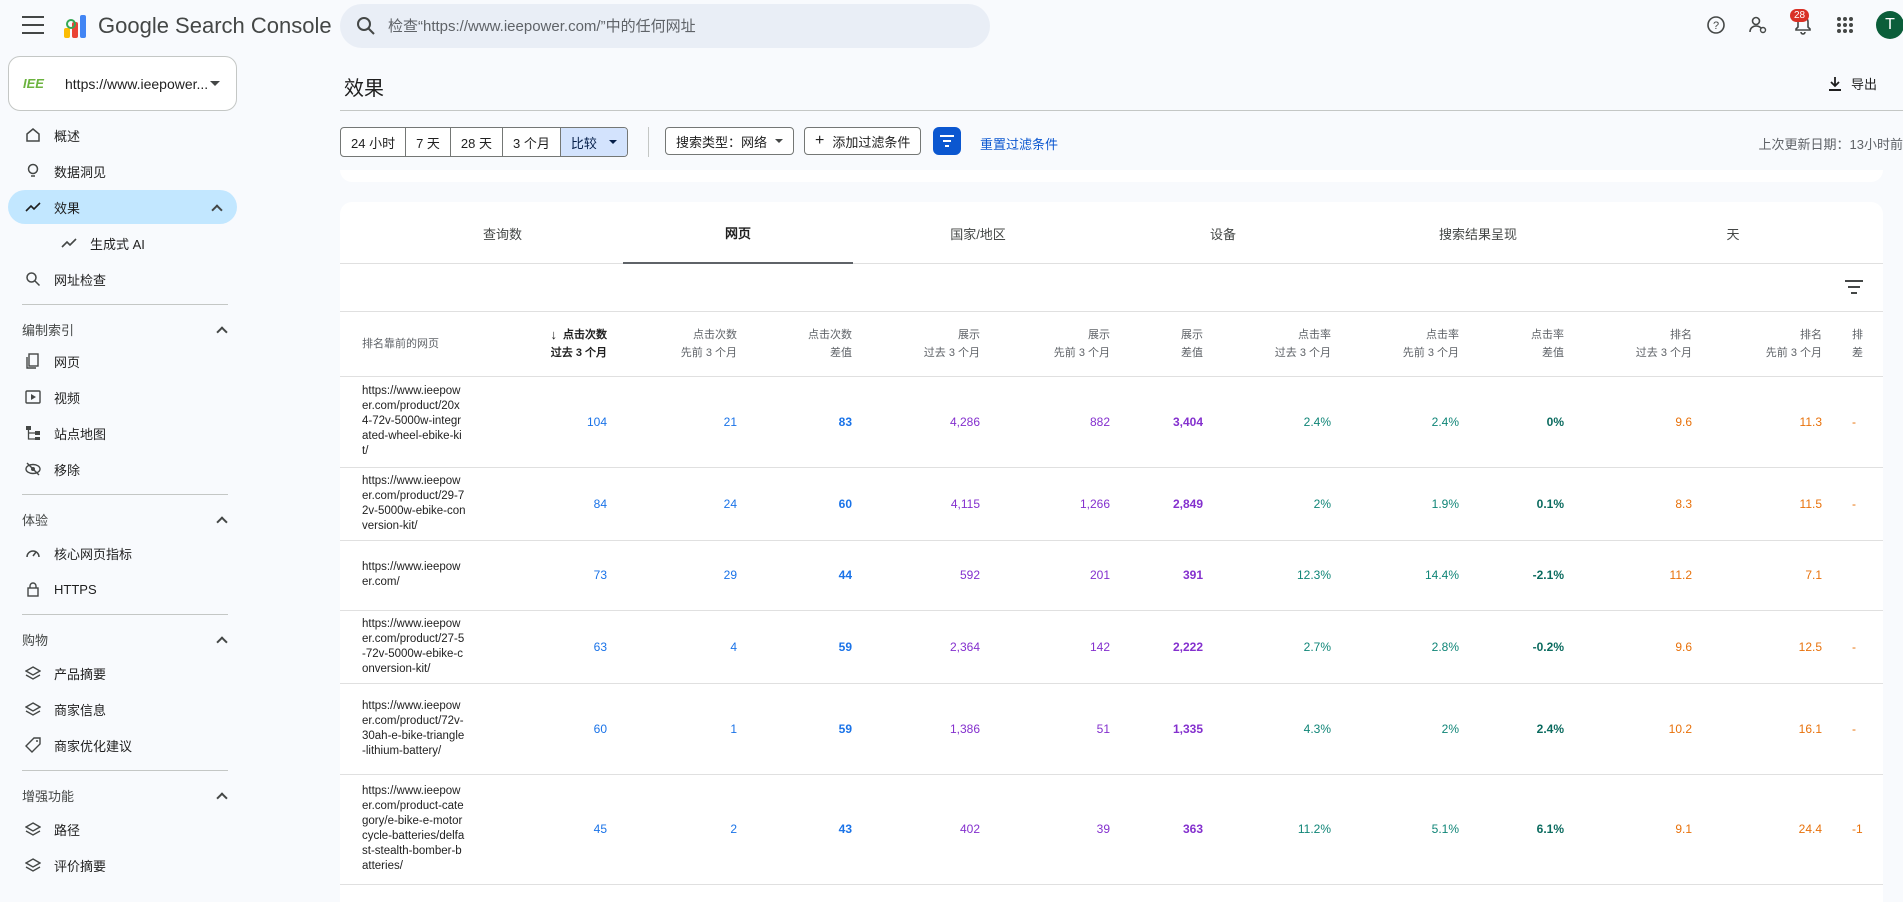 This screenshot has height=902, width=1903. What do you see at coordinates (1519, 344) in the screenshot?
I see `column-header: 点击率 差值` at bounding box center [1519, 344].